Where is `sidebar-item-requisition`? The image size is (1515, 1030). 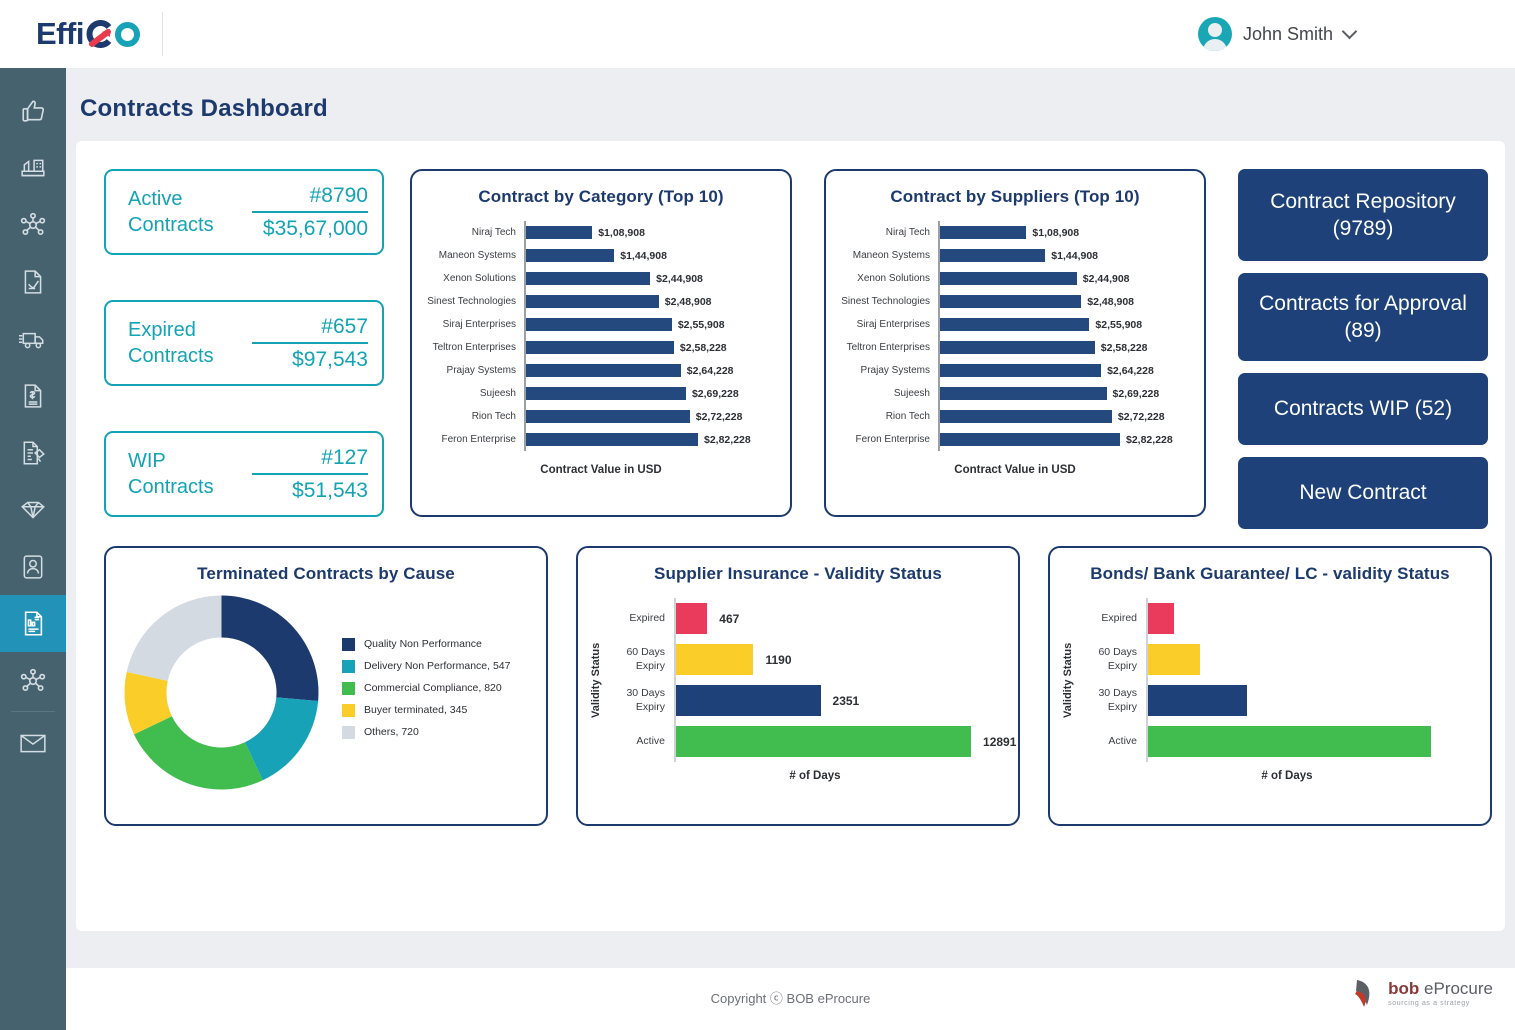
sidebar-item-requisition is located at coordinates (33, 281).